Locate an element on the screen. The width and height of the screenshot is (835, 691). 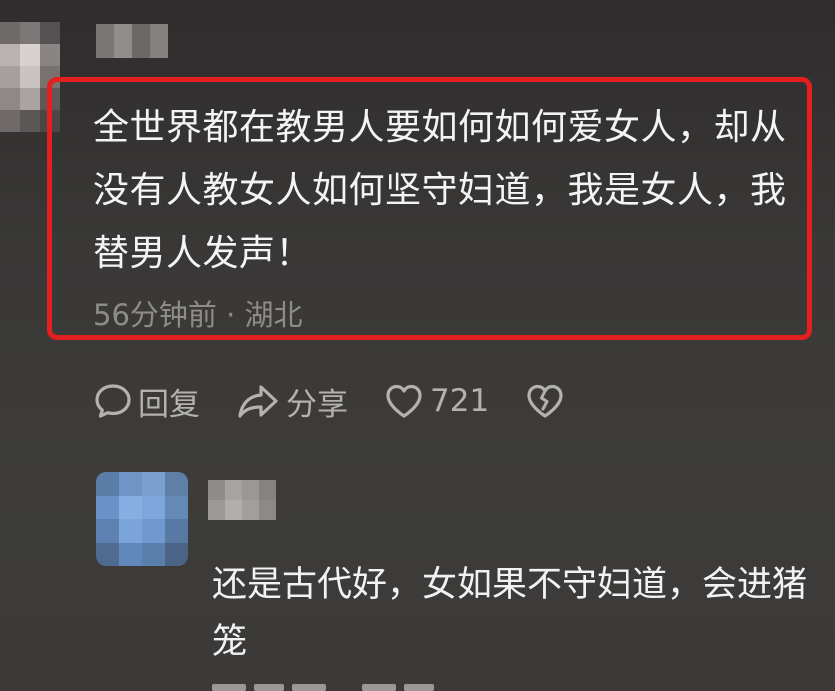
dislike-button is located at coordinates (548, 401).